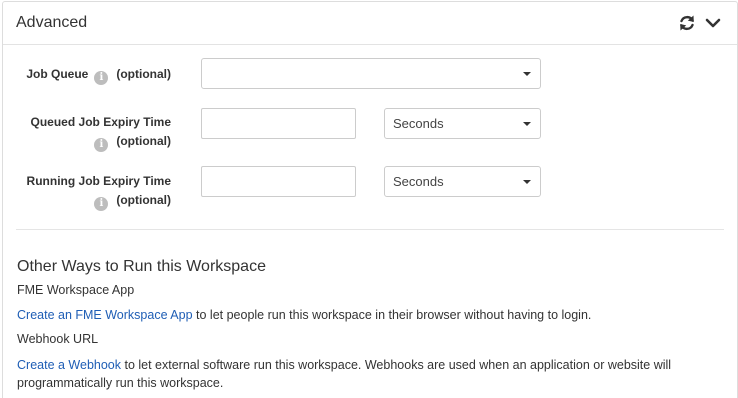  I want to click on refresh-icon, so click(687, 23).